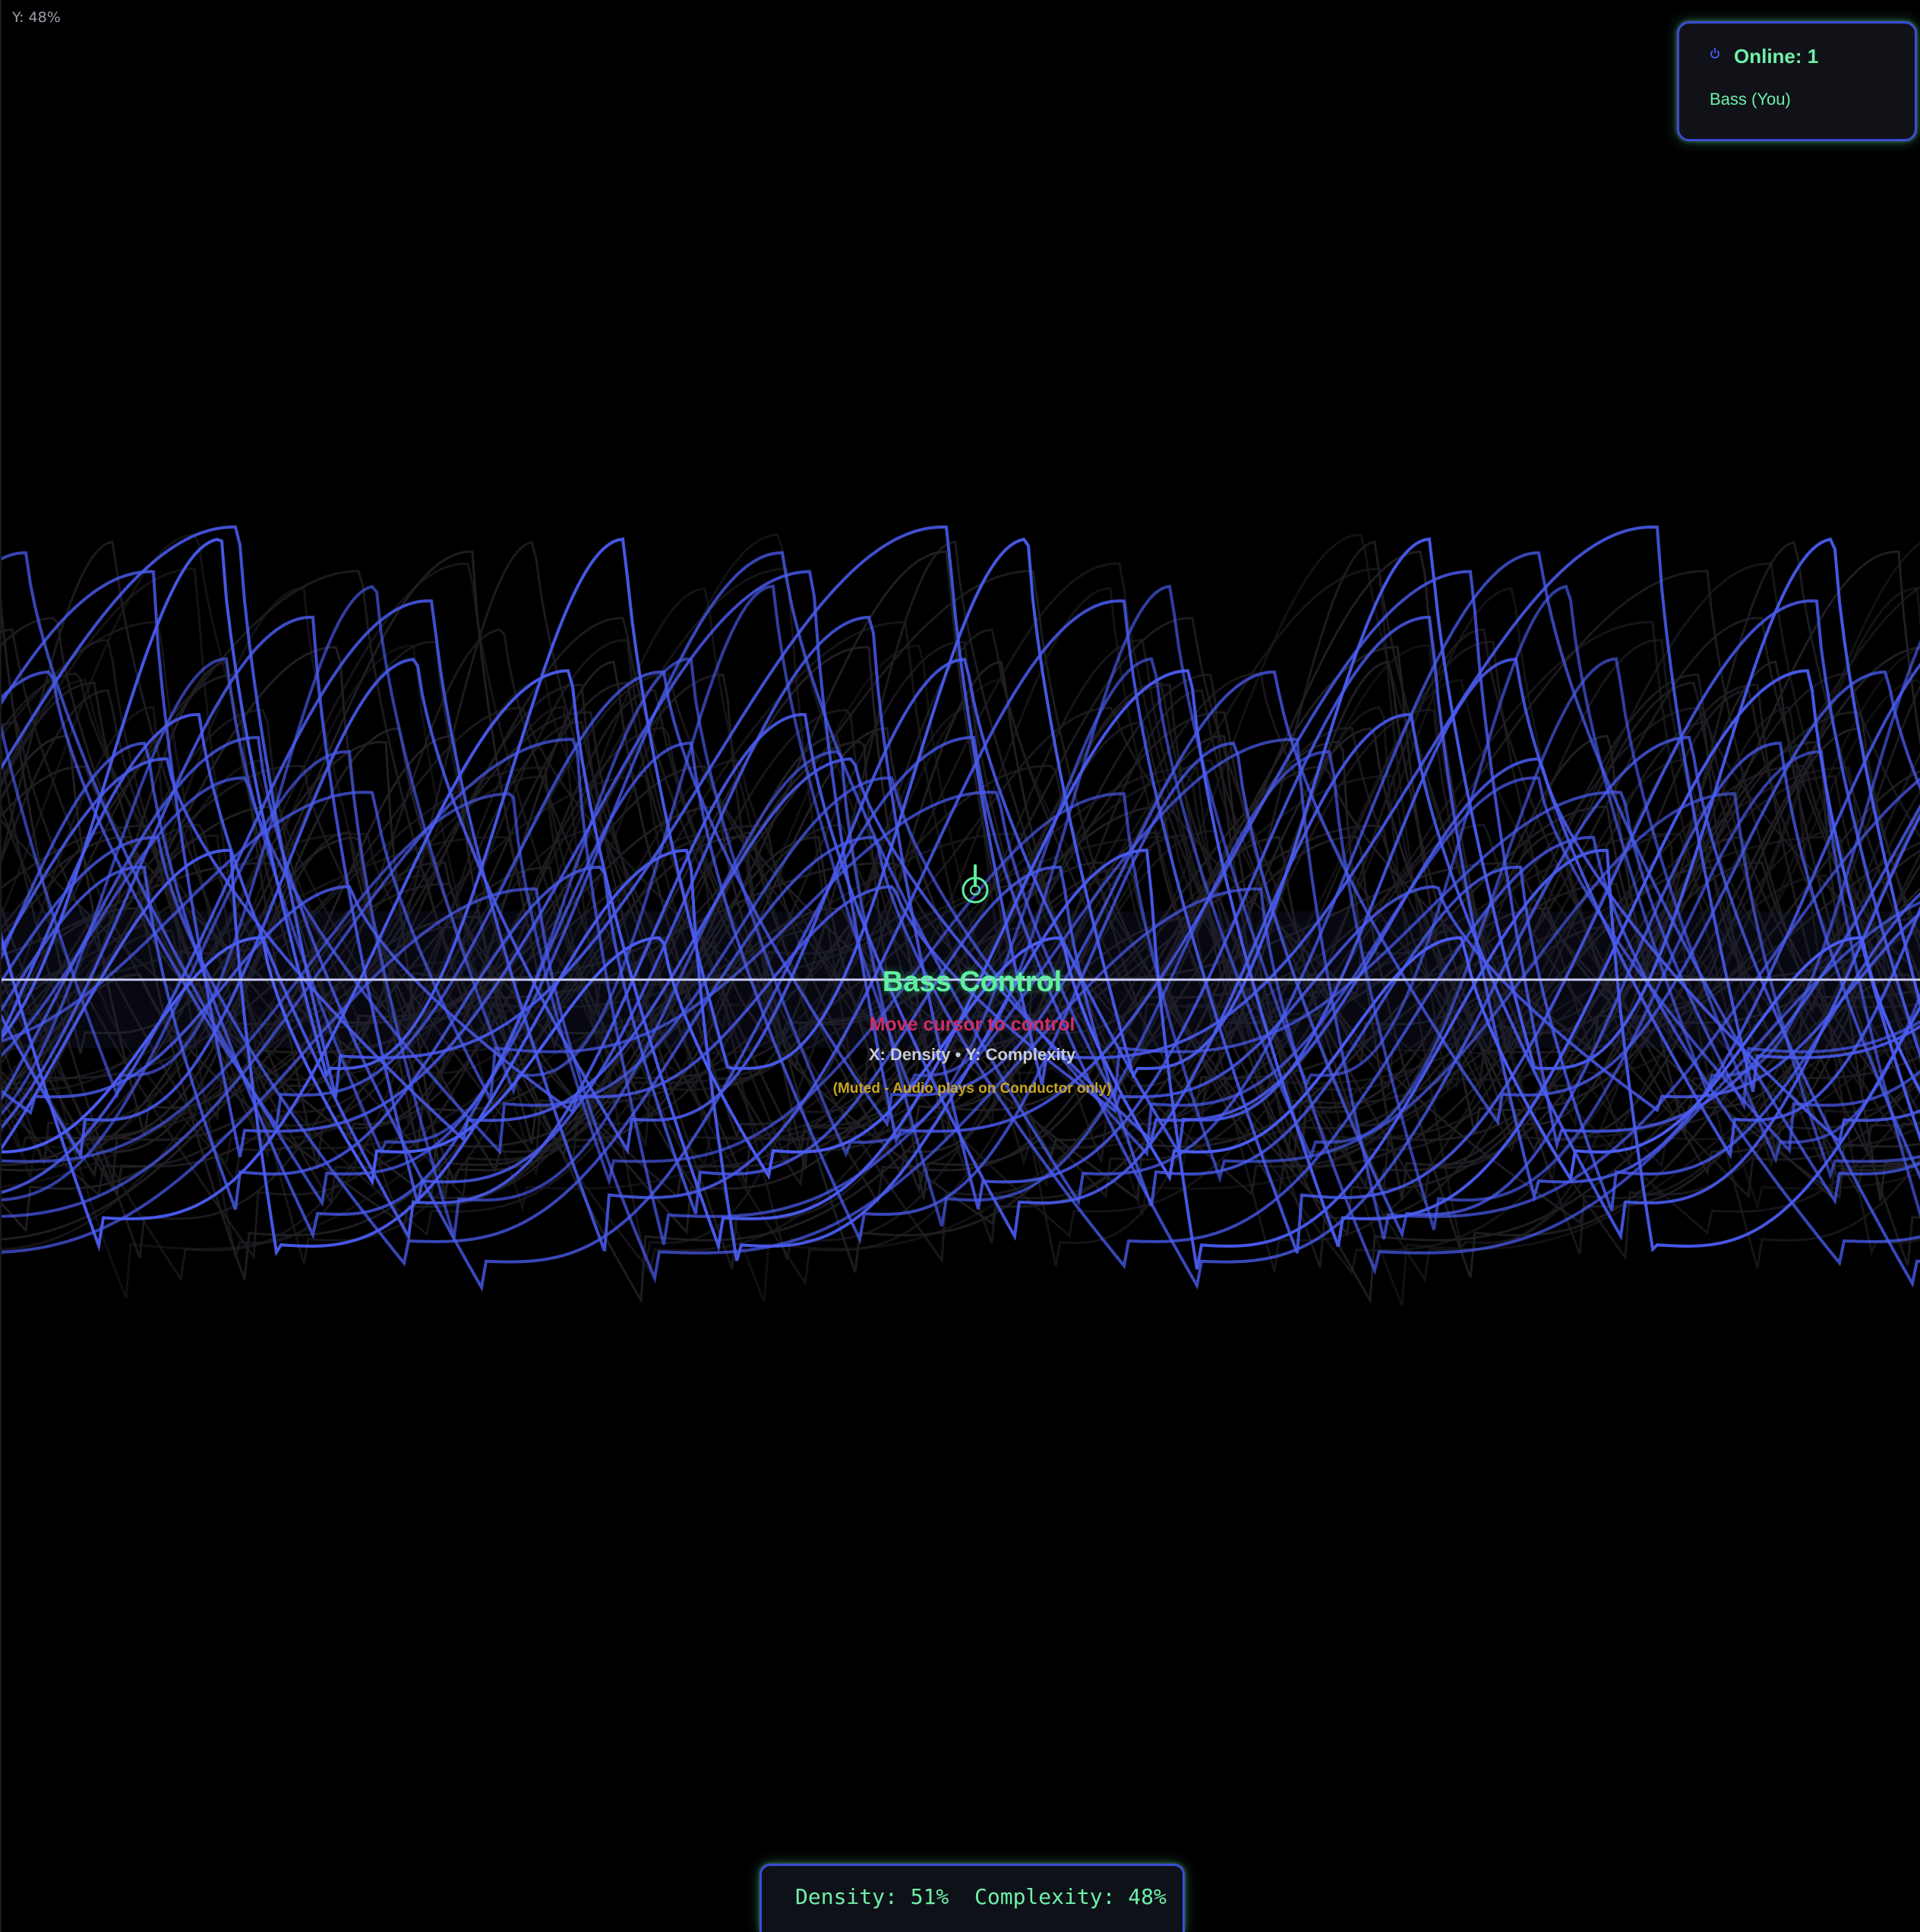 The height and width of the screenshot is (1932, 1920). What do you see at coordinates (1070, 1896) in the screenshot?
I see `complexity-readout: Complexity: 48%` at bounding box center [1070, 1896].